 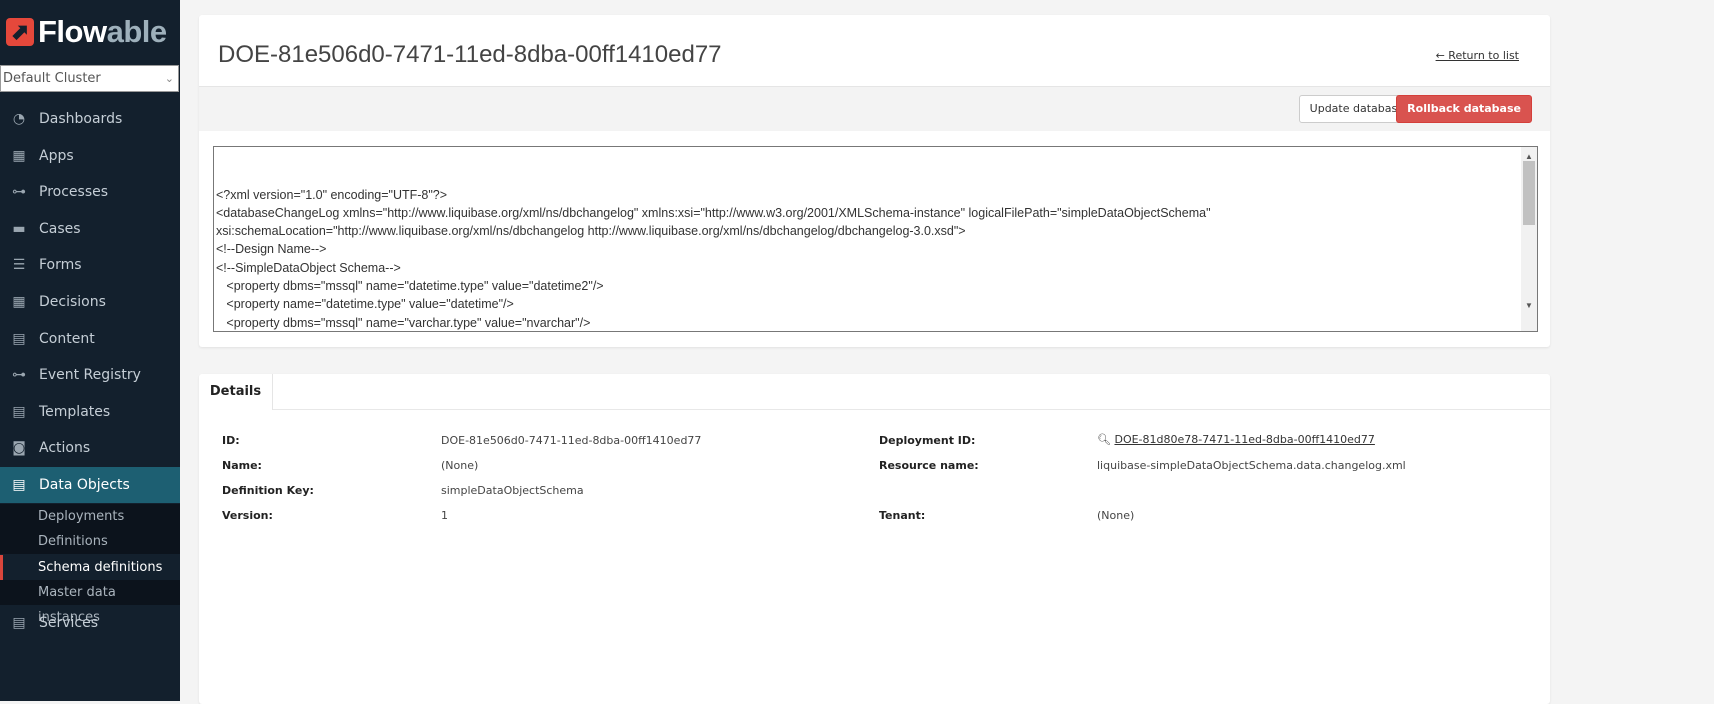 What do you see at coordinates (19, 192) in the screenshot?
I see `process-icon: ⊶` at bounding box center [19, 192].